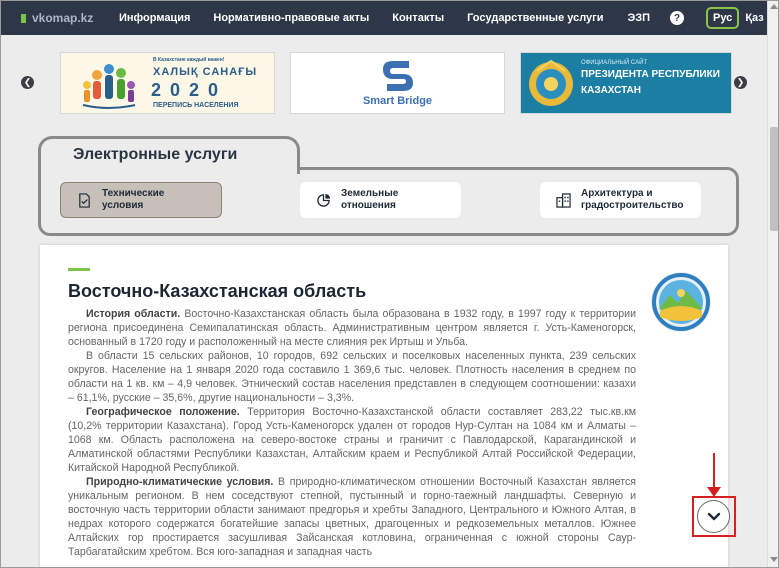 This screenshot has height=568, width=779. What do you see at coordinates (723, 18) in the screenshot?
I see `lang-ru-button: Рус` at bounding box center [723, 18].